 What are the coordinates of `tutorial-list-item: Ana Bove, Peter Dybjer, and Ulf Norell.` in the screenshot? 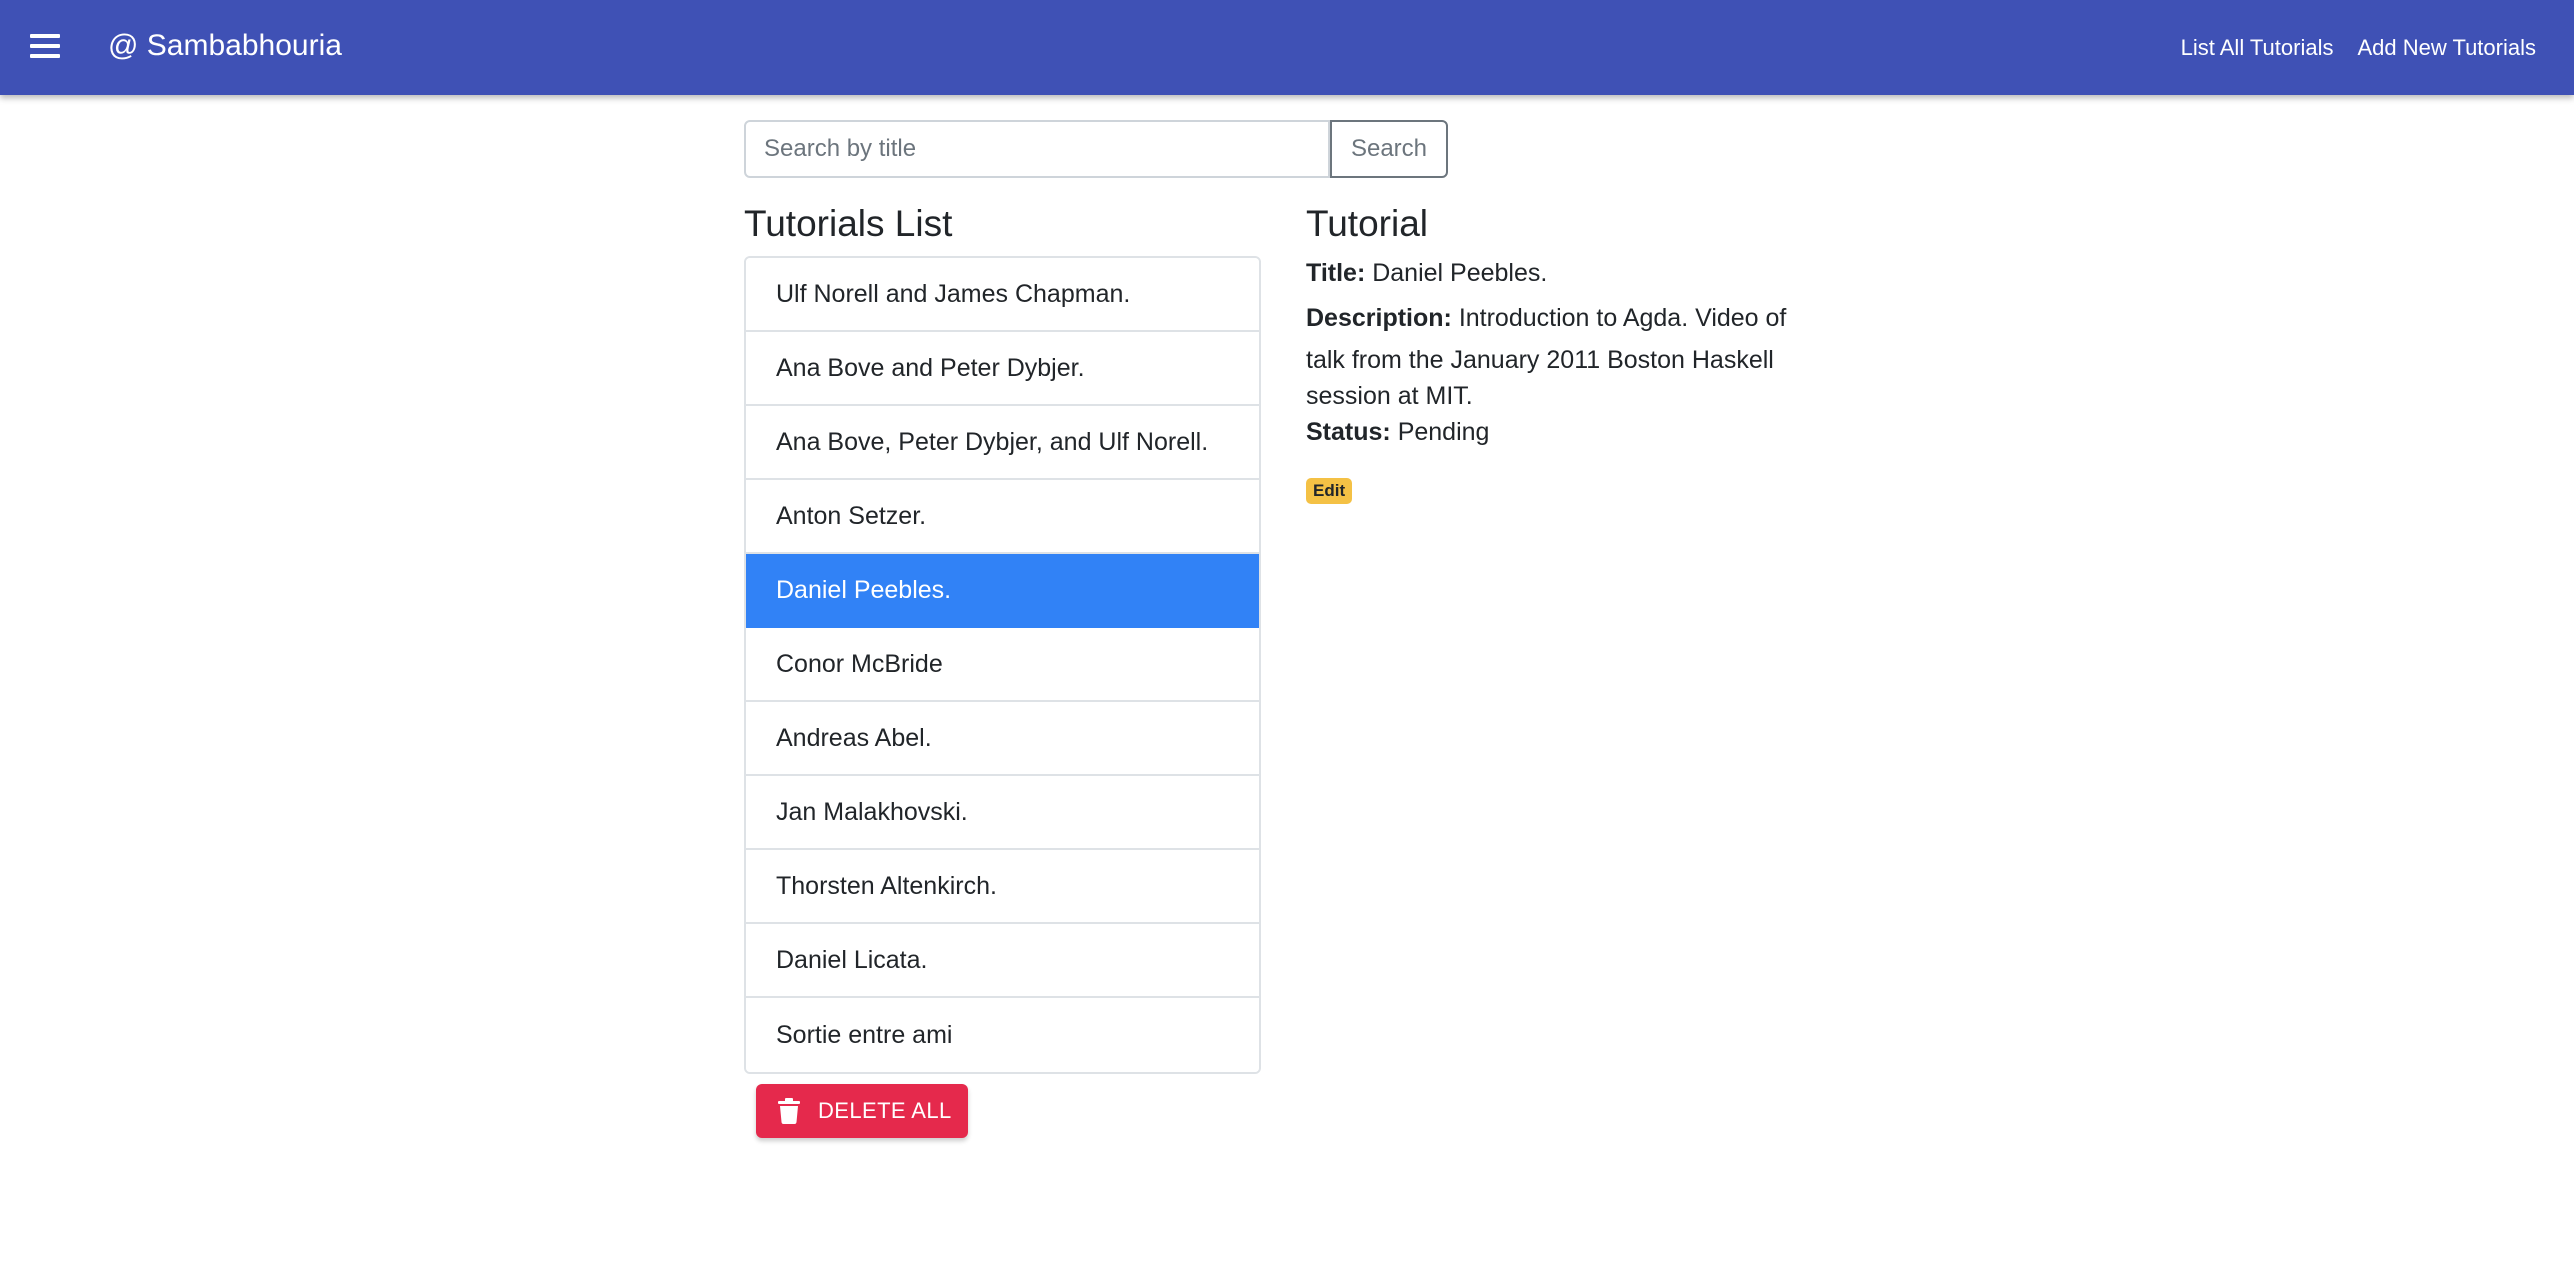 It's located at (1002, 443).